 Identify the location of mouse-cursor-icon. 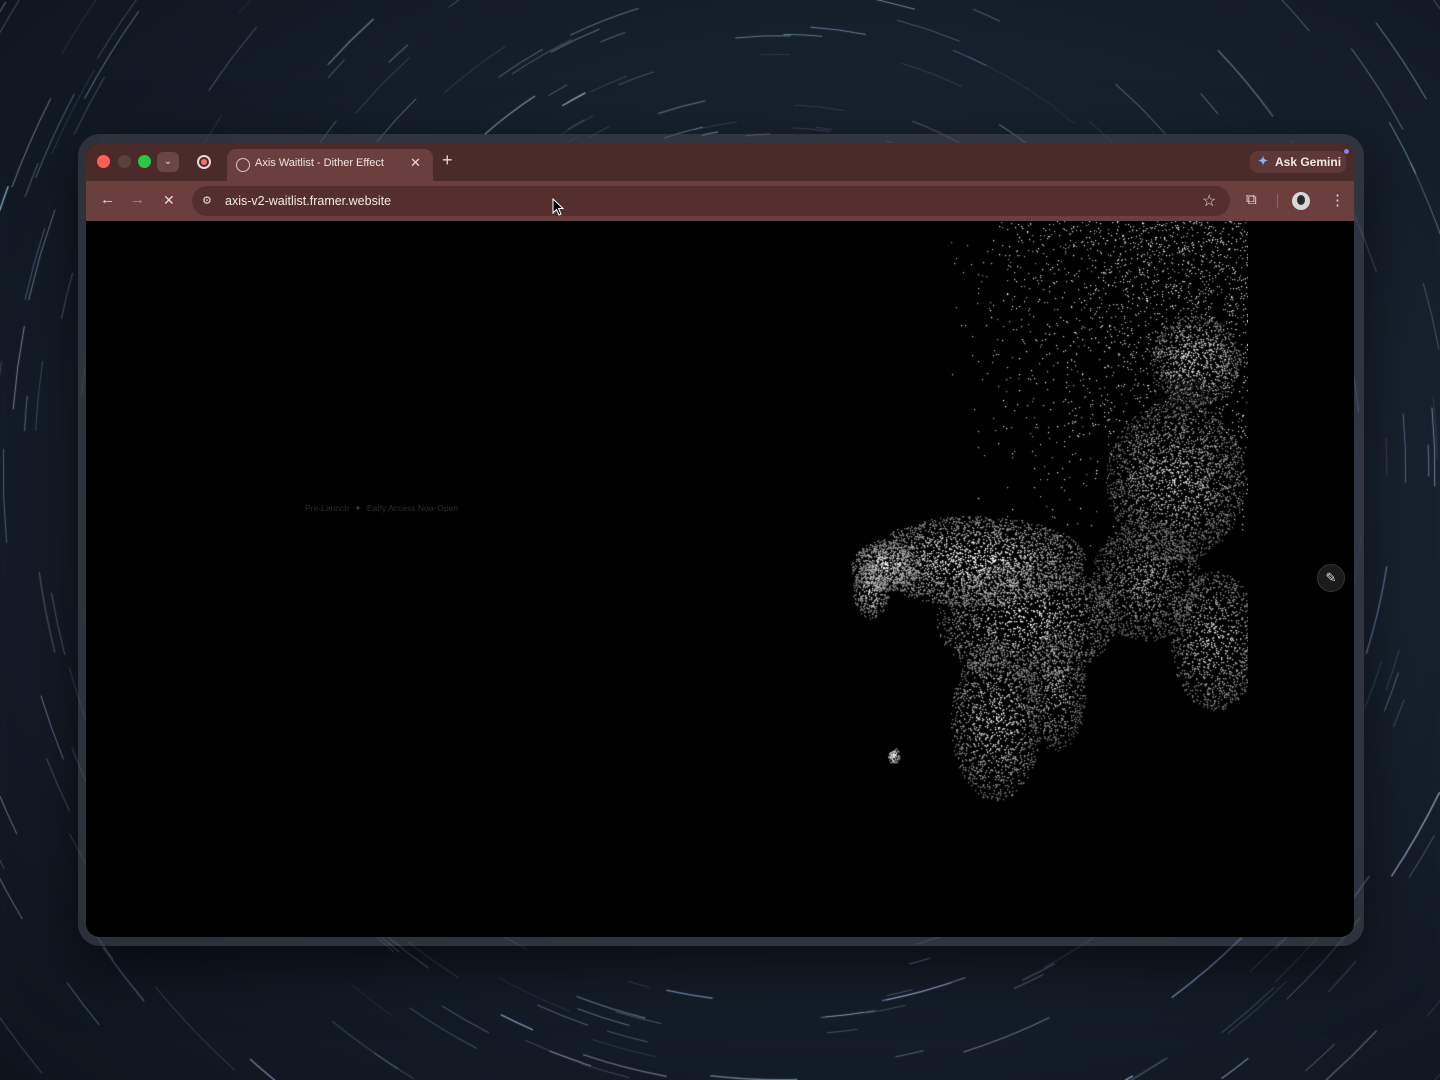
(558, 207).